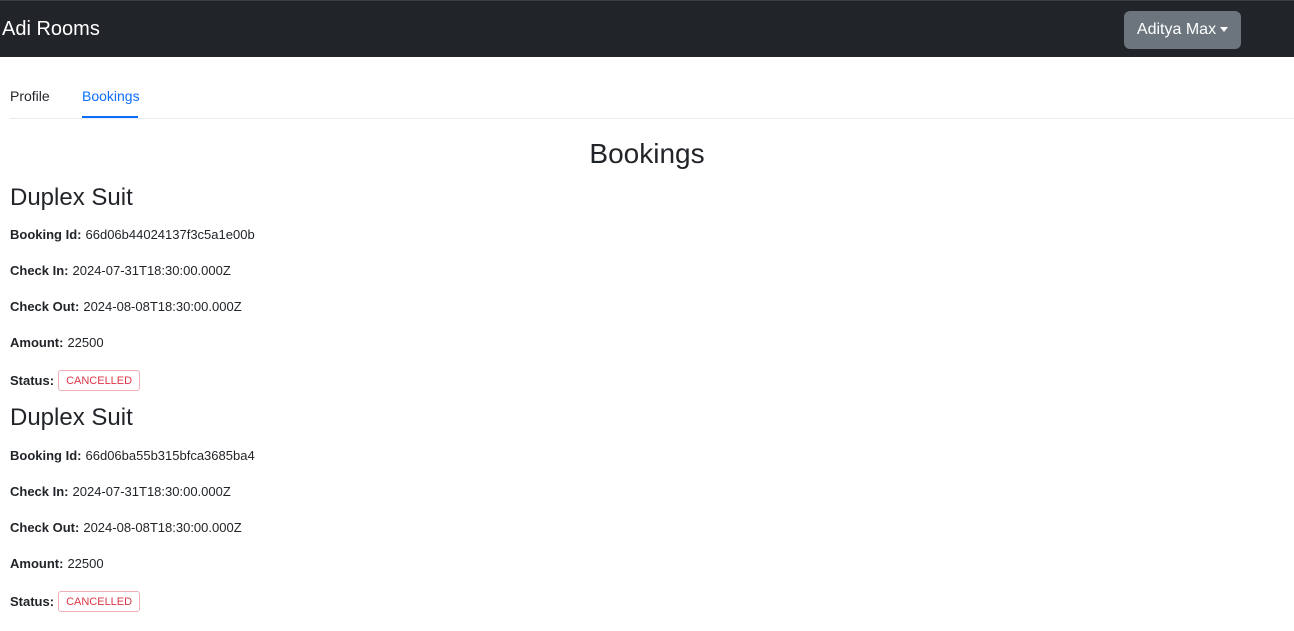  What do you see at coordinates (1176, 29) in the screenshot?
I see `user-menu-label: Aditya Max` at bounding box center [1176, 29].